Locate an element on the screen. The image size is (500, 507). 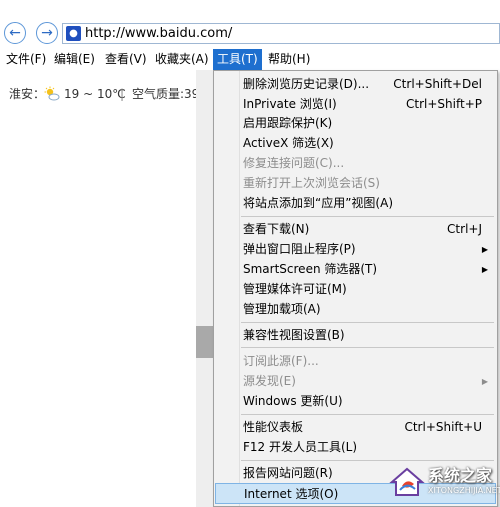
menu-item-label: 管理加载项(A) is located at coordinates (282, 309).